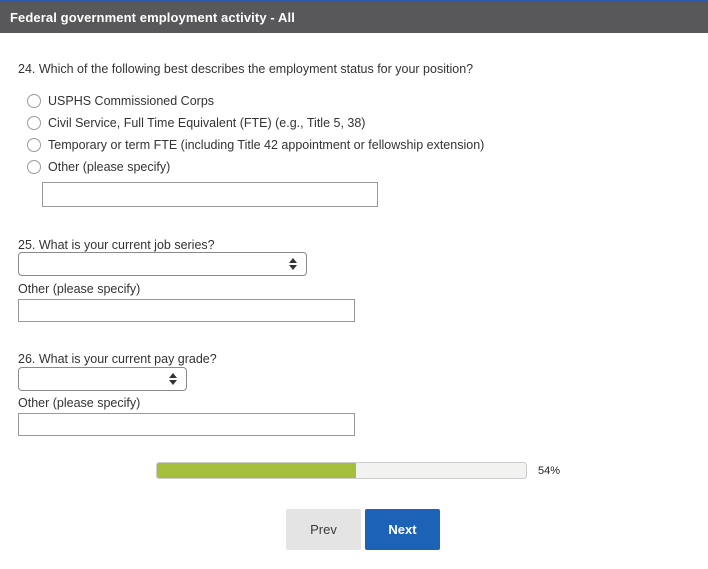  What do you see at coordinates (109, 167) in the screenshot?
I see `radio-option-label: Other (please specify)` at bounding box center [109, 167].